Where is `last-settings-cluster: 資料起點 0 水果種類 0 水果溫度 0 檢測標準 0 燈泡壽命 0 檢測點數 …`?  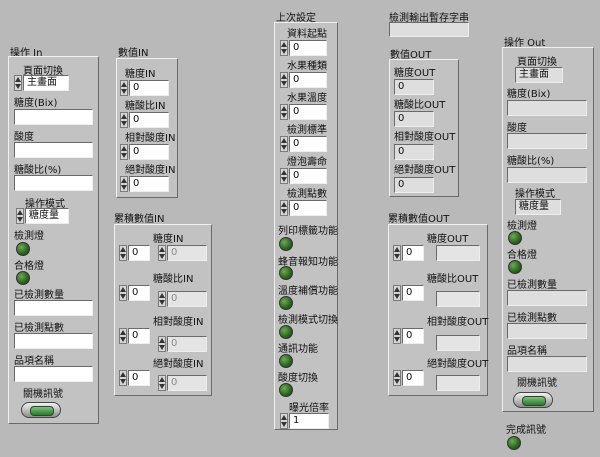 last-settings-cluster: 資料起點 0 水果種類 0 水果溫度 0 檢測標準 0 燈泡壽命 0 檢測點數 … is located at coordinates (306, 226).